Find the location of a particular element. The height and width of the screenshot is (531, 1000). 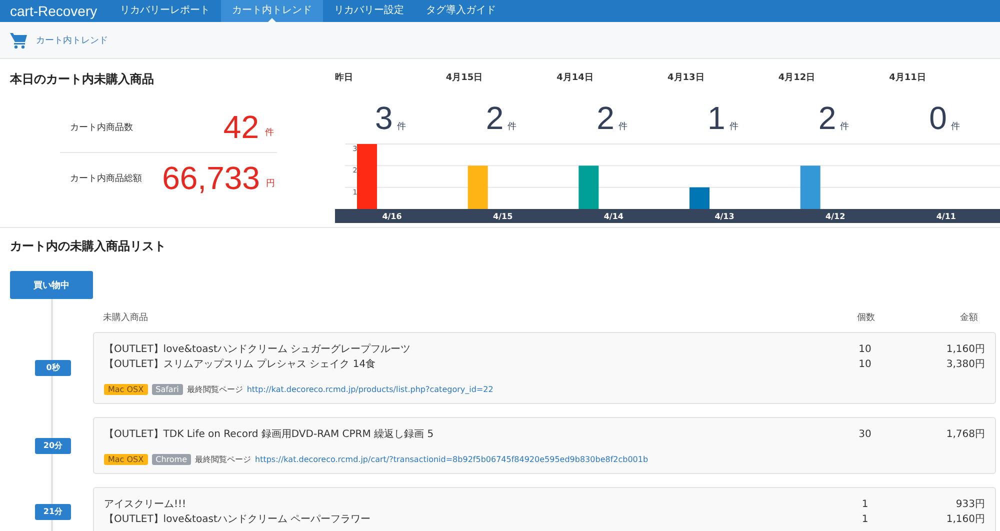

last-page-link: http://kat.decoreco.rcmd.jp/products/list.php?category_id=22 is located at coordinates (370, 389).